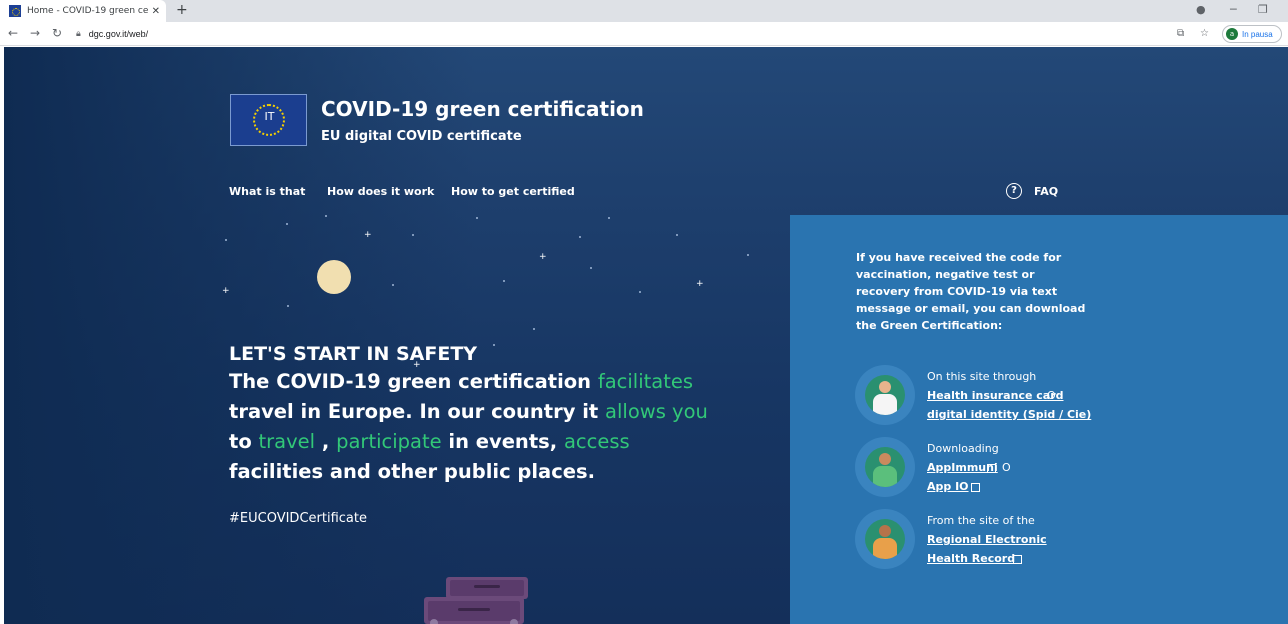  I want to click on health-record-link: Health Record, so click(971, 558).